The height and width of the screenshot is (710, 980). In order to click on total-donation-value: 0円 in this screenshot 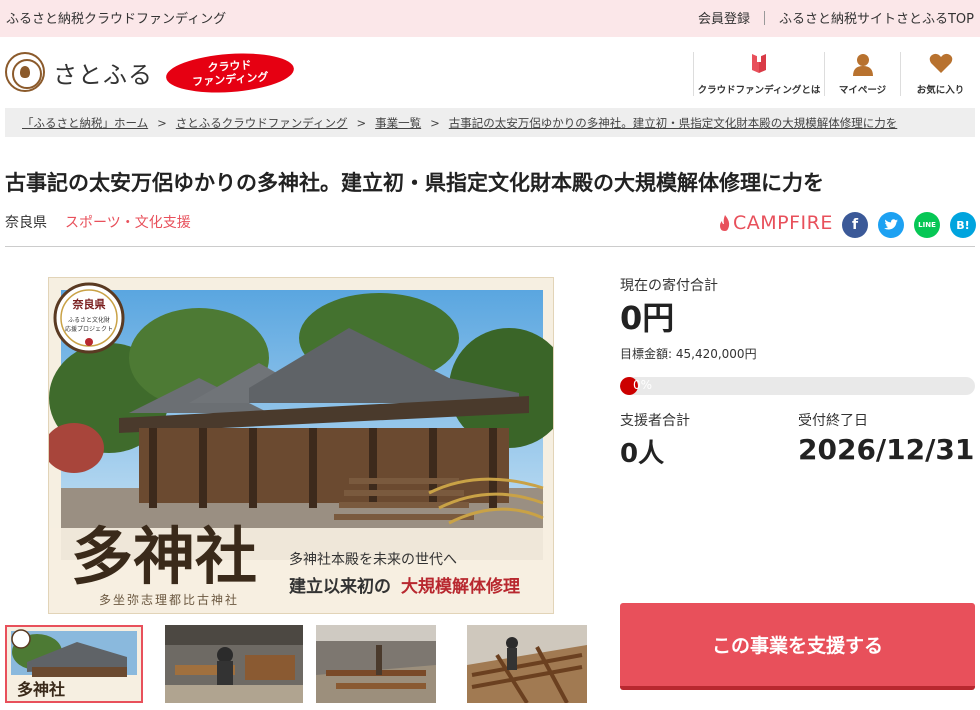, I will do `click(647, 318)`.